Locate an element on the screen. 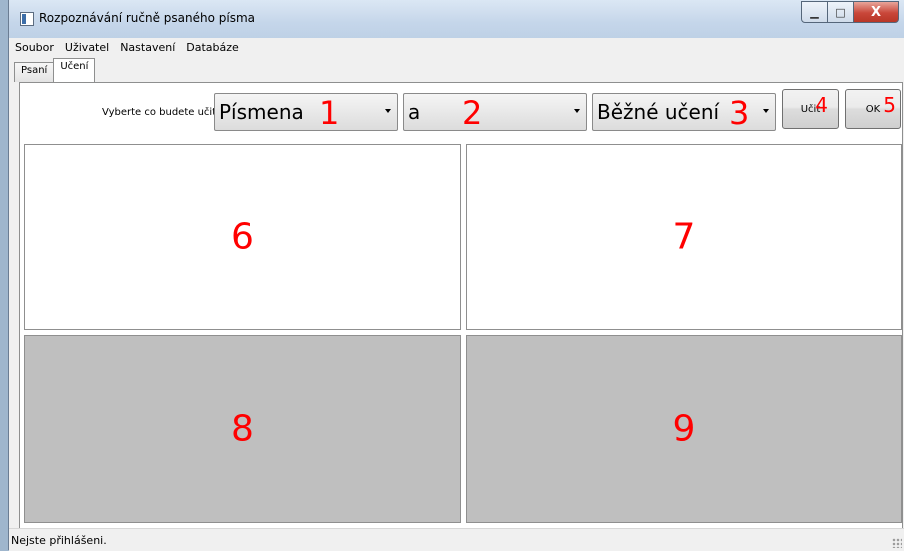 Image resolution: width=904 pixels, height=551 pixels. tab-bar: Psaní Učení is located at coordinates (55, 70).